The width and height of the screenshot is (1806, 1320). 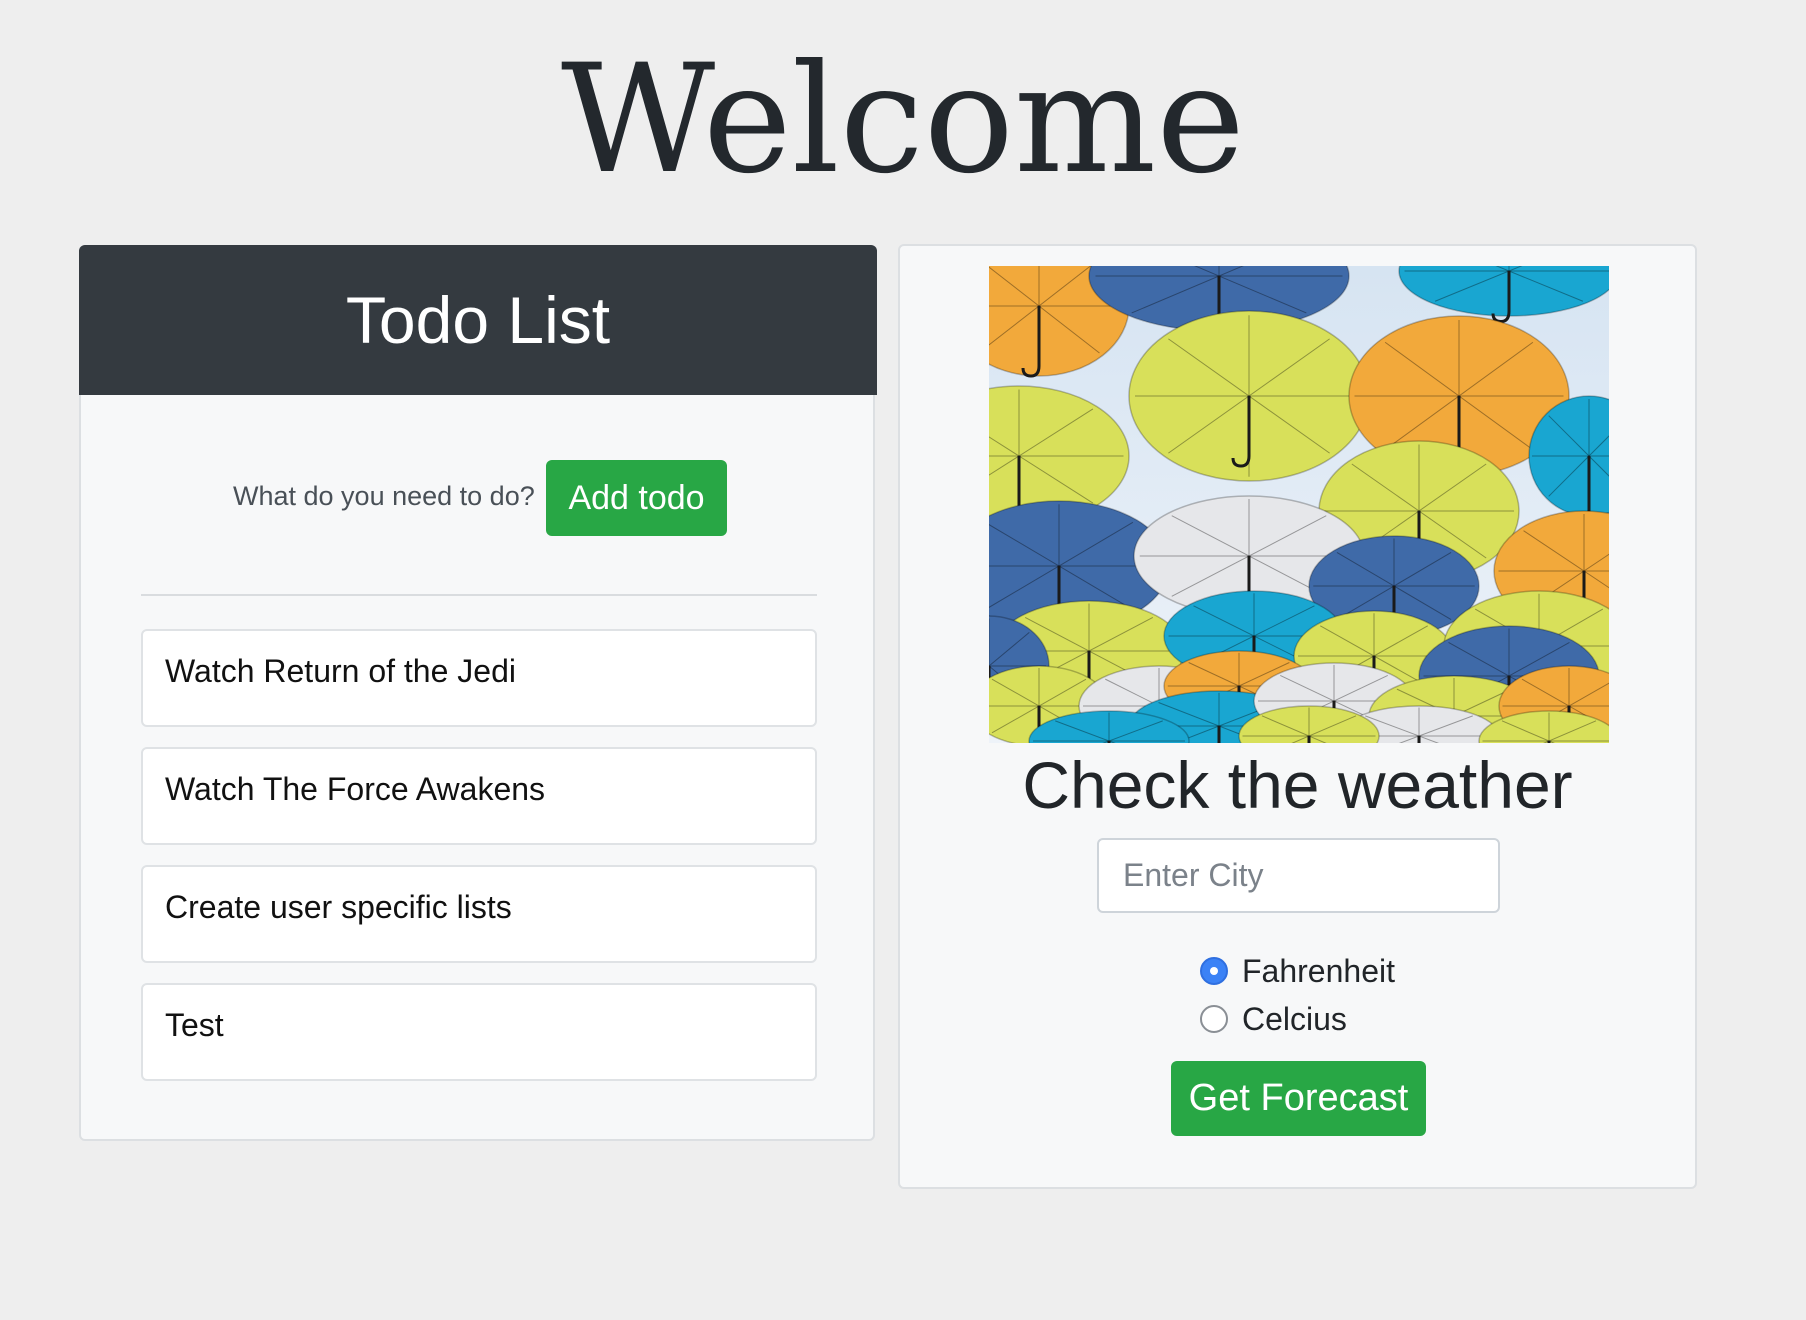 What do you see at coordinates (384, 496) in the screenshot?
I see `todo-prompt-label: What do you need to do?` at bounding box center [384, 496].